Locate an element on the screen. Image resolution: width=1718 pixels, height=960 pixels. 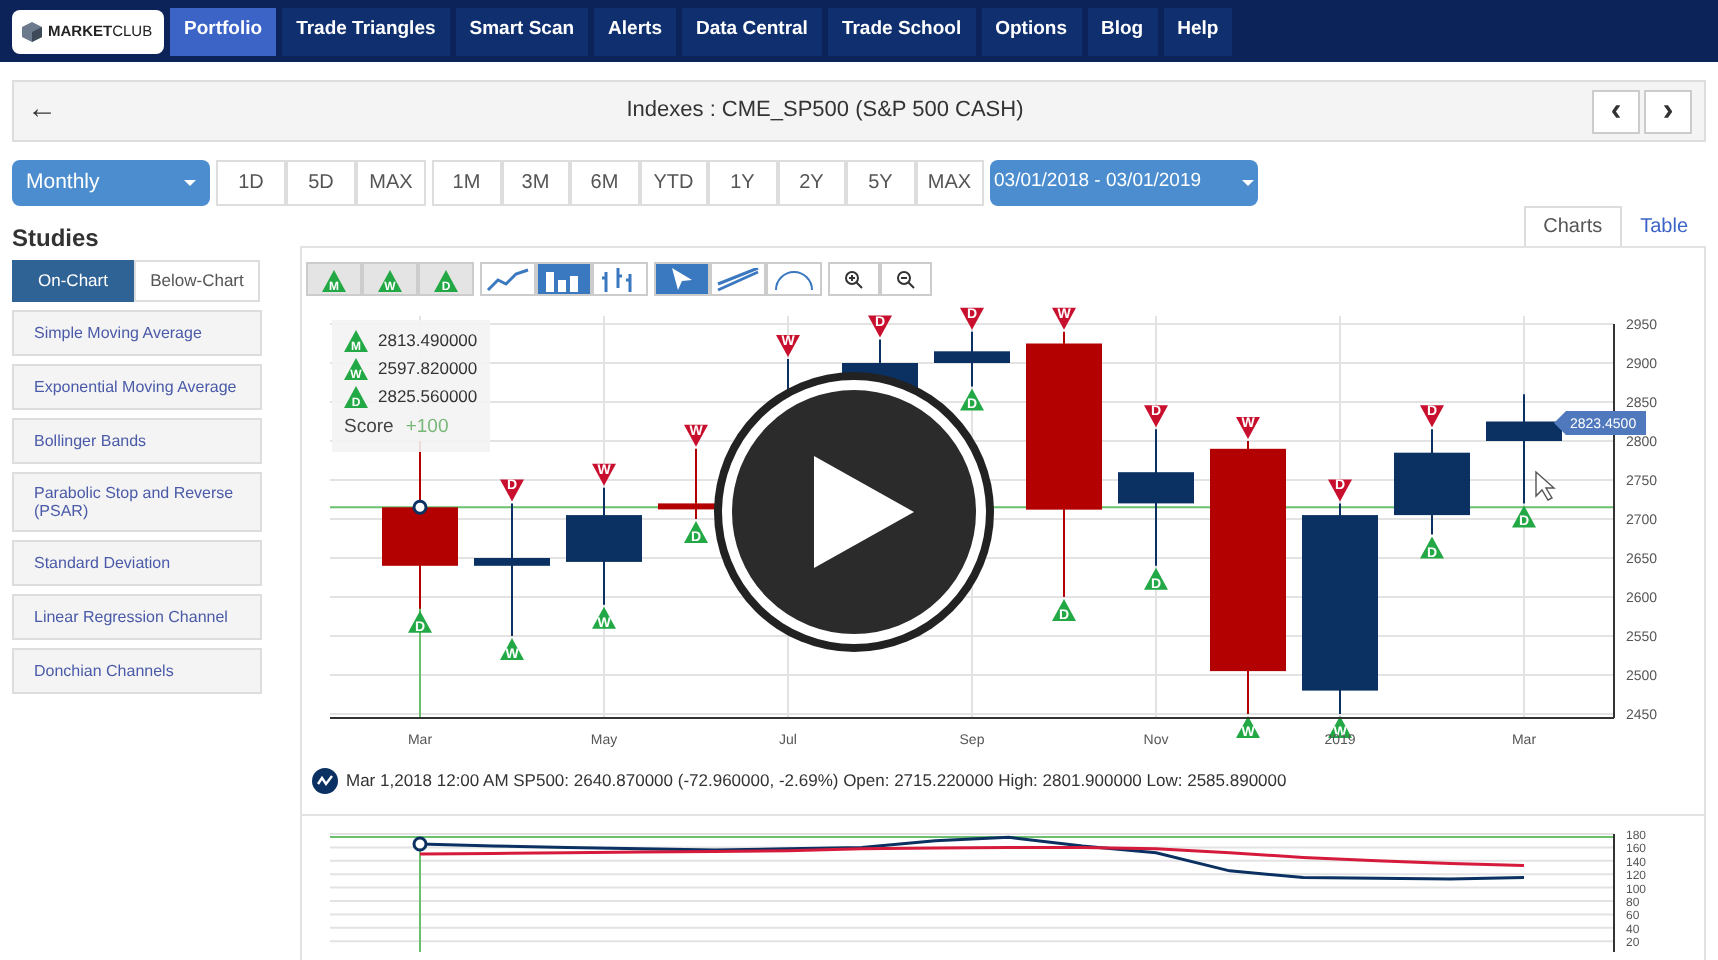
y-axis is located at coordinates (1614, 892).